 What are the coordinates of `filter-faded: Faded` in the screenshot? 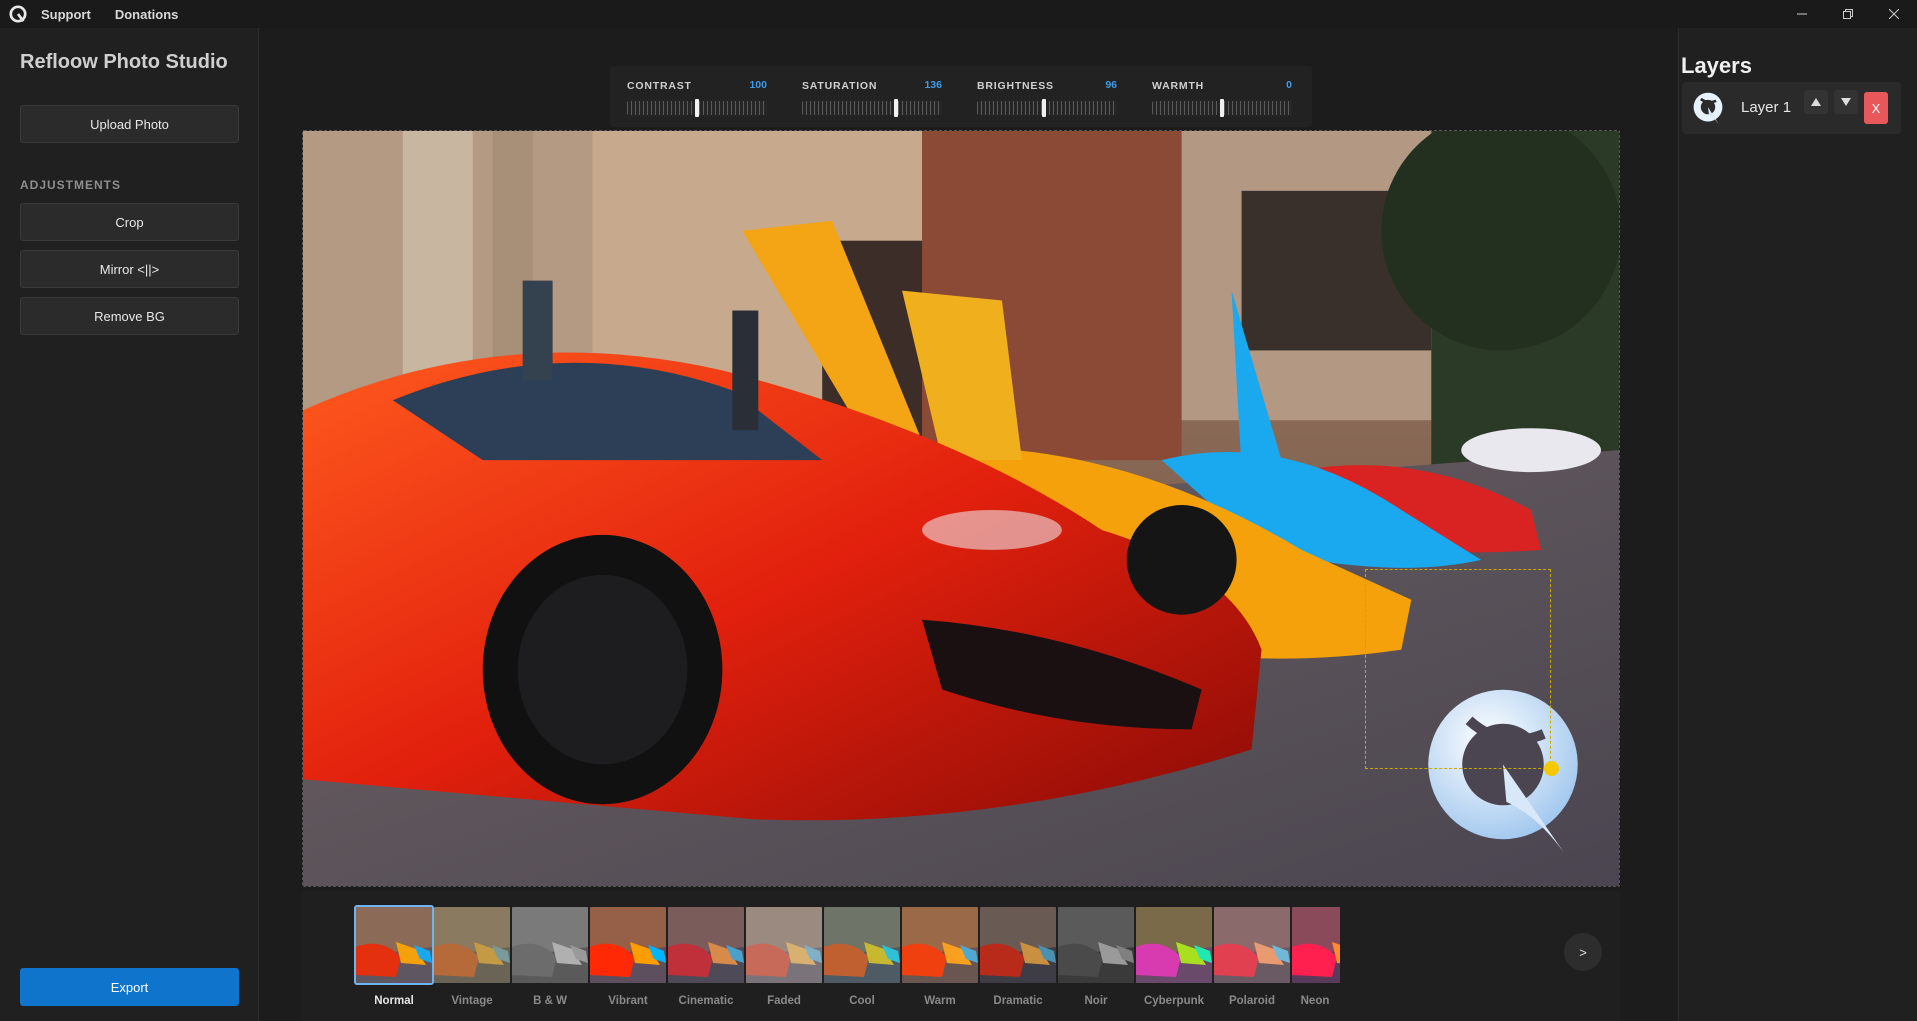 It's located at (784, 956).